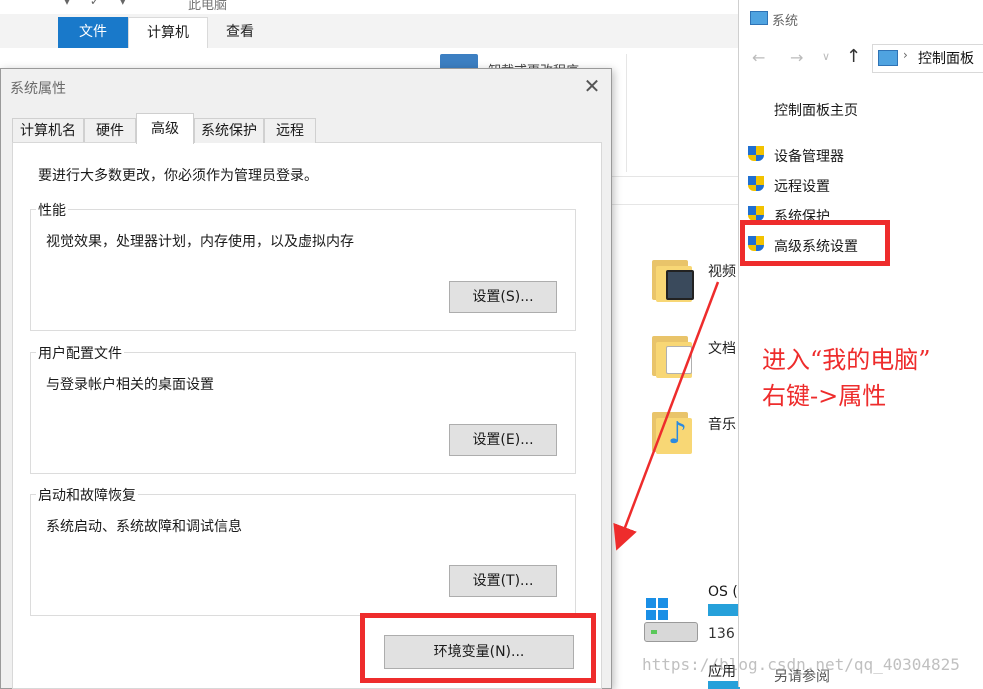 Image resolution: width=983 pixels, height=689 pixels. I want to click on drive-label: OS (, so click(723, 592).